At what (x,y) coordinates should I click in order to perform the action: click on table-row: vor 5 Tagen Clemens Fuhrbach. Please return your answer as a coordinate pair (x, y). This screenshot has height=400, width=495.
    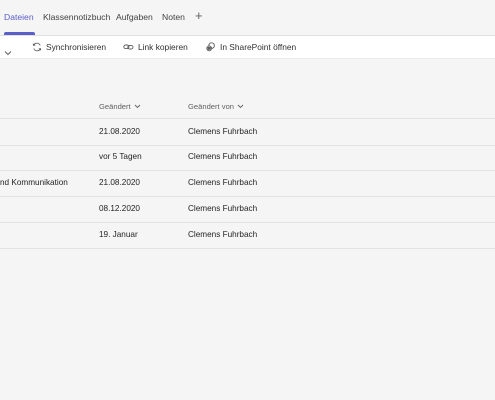
    Looking at the image, I should click on (247, 157).